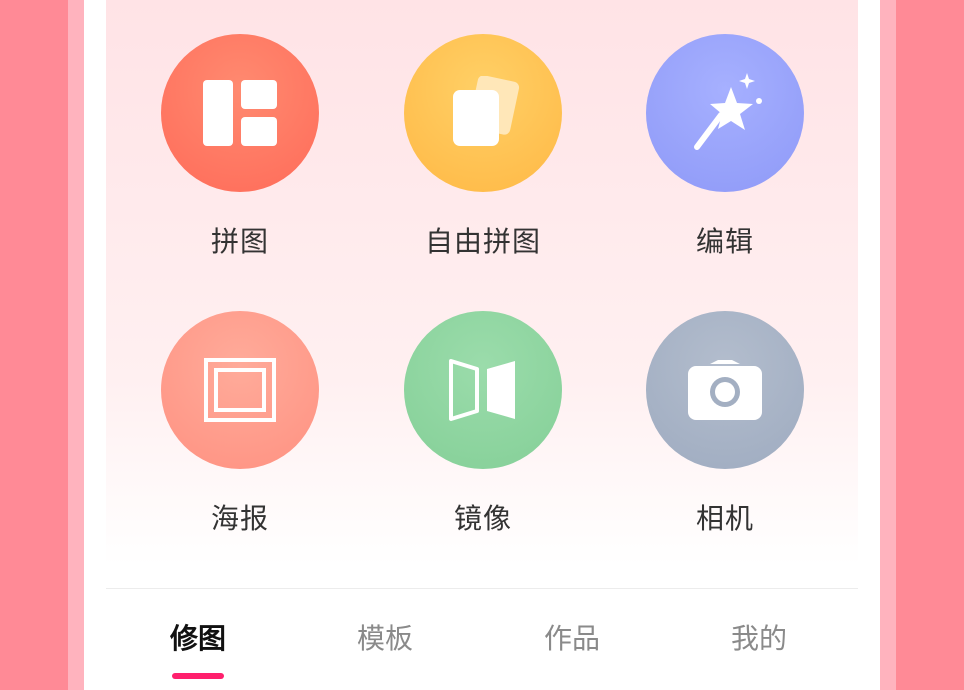 The height and width of the screenshot is (690, 964). What do you see at coordinates (571, 638) in the screenshot?
I see `tab-label: 作品` at bounding box center [571, 638].